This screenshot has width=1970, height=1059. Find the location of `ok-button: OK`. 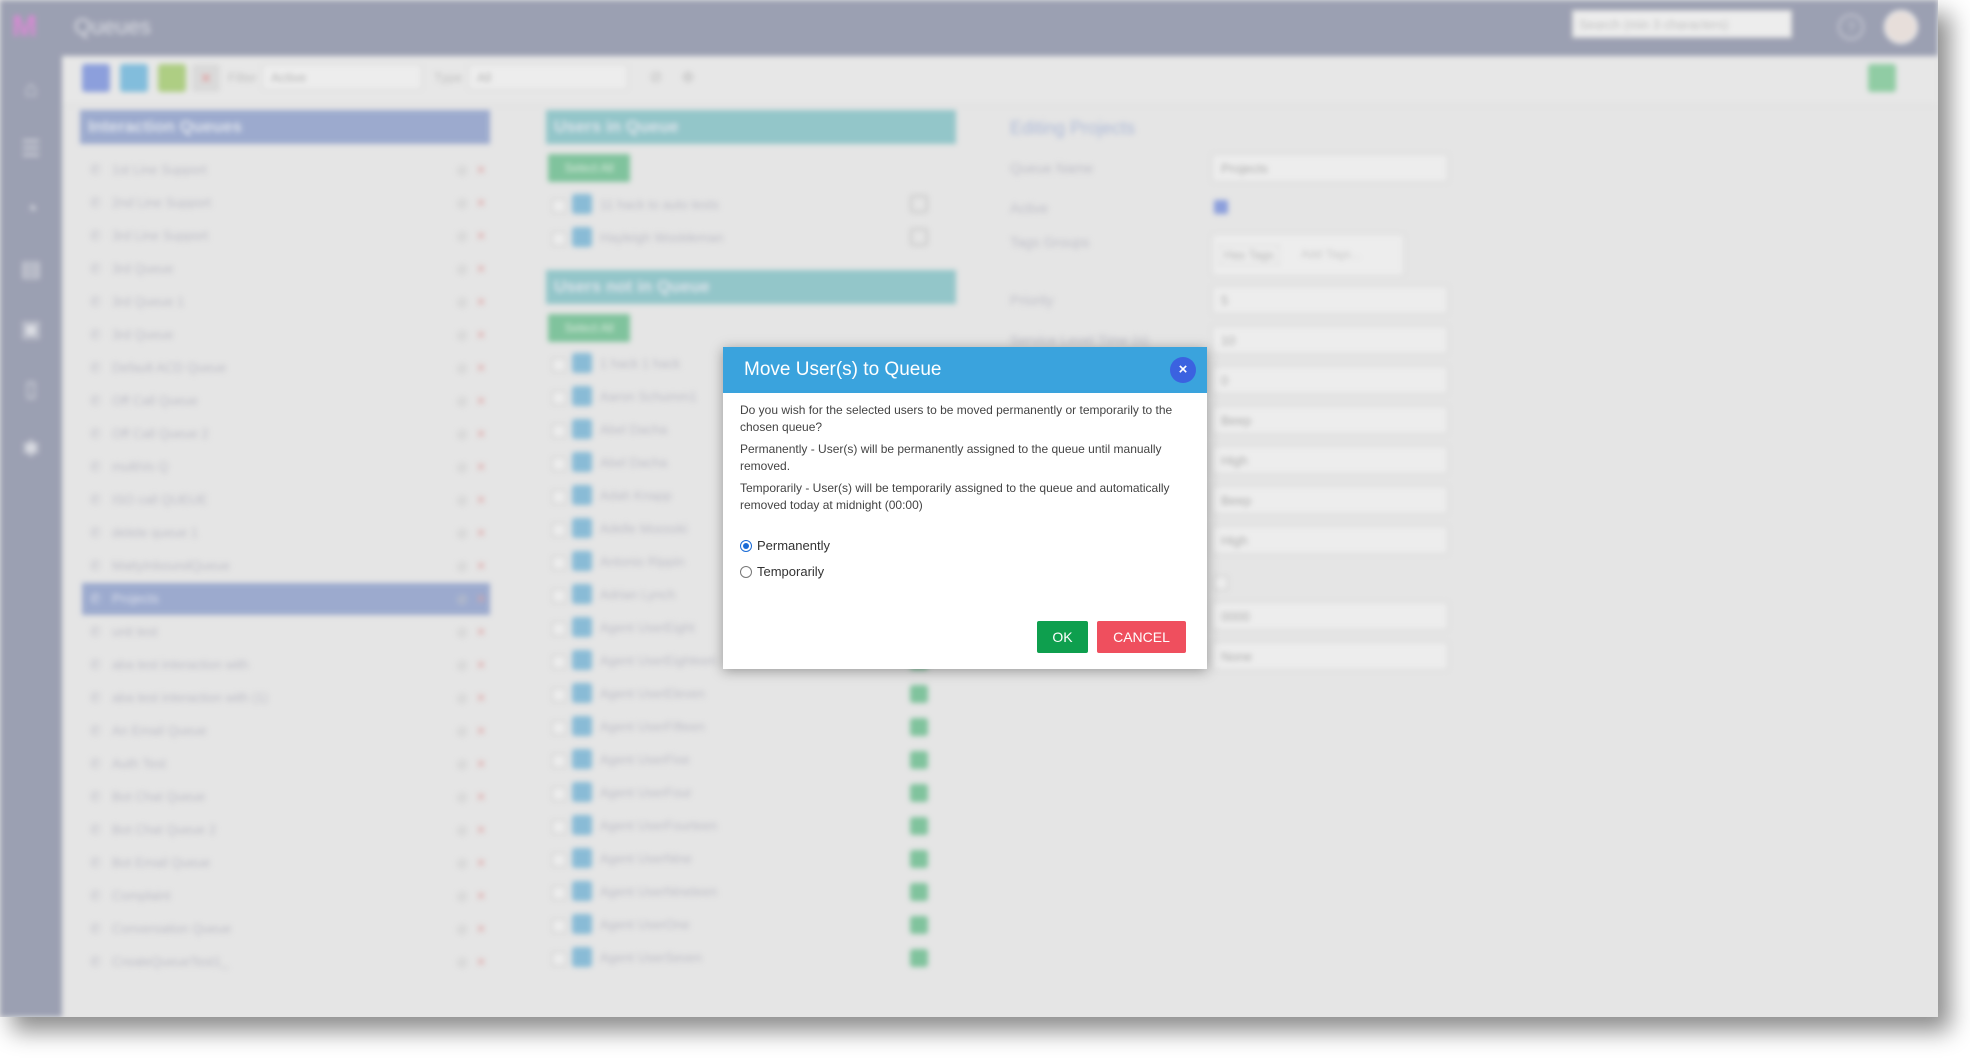

ok-button: OK is located at coordinates (1062, 637).